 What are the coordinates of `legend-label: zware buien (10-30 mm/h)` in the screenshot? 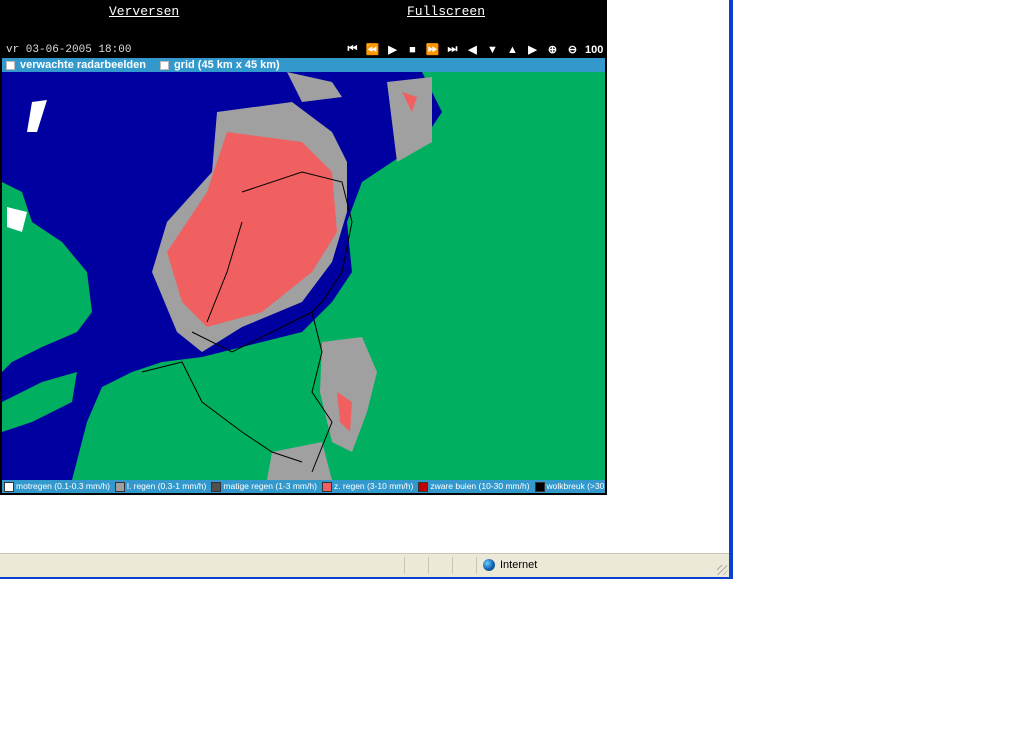 It's located at (480, 486).